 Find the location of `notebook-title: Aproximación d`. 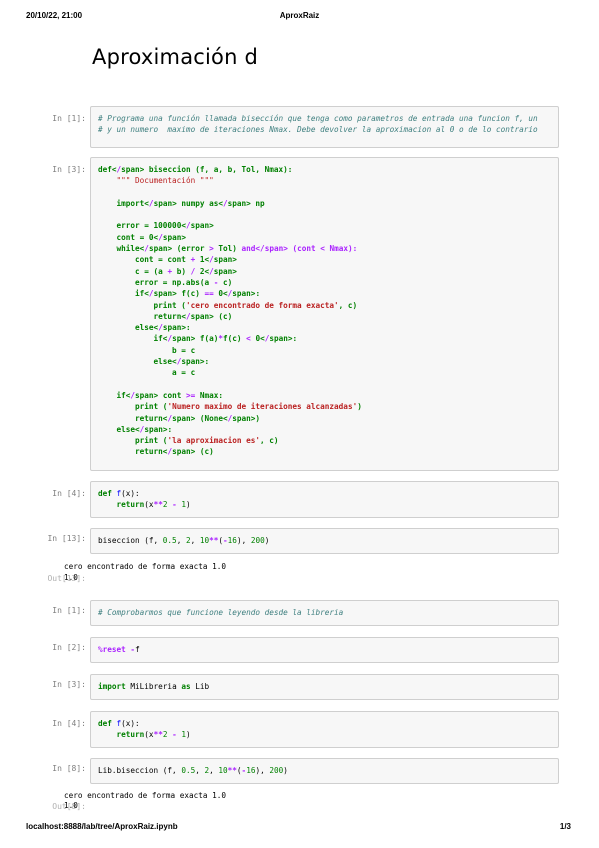

notebook-title: Aproximación d is located at coordinates (175, 57).